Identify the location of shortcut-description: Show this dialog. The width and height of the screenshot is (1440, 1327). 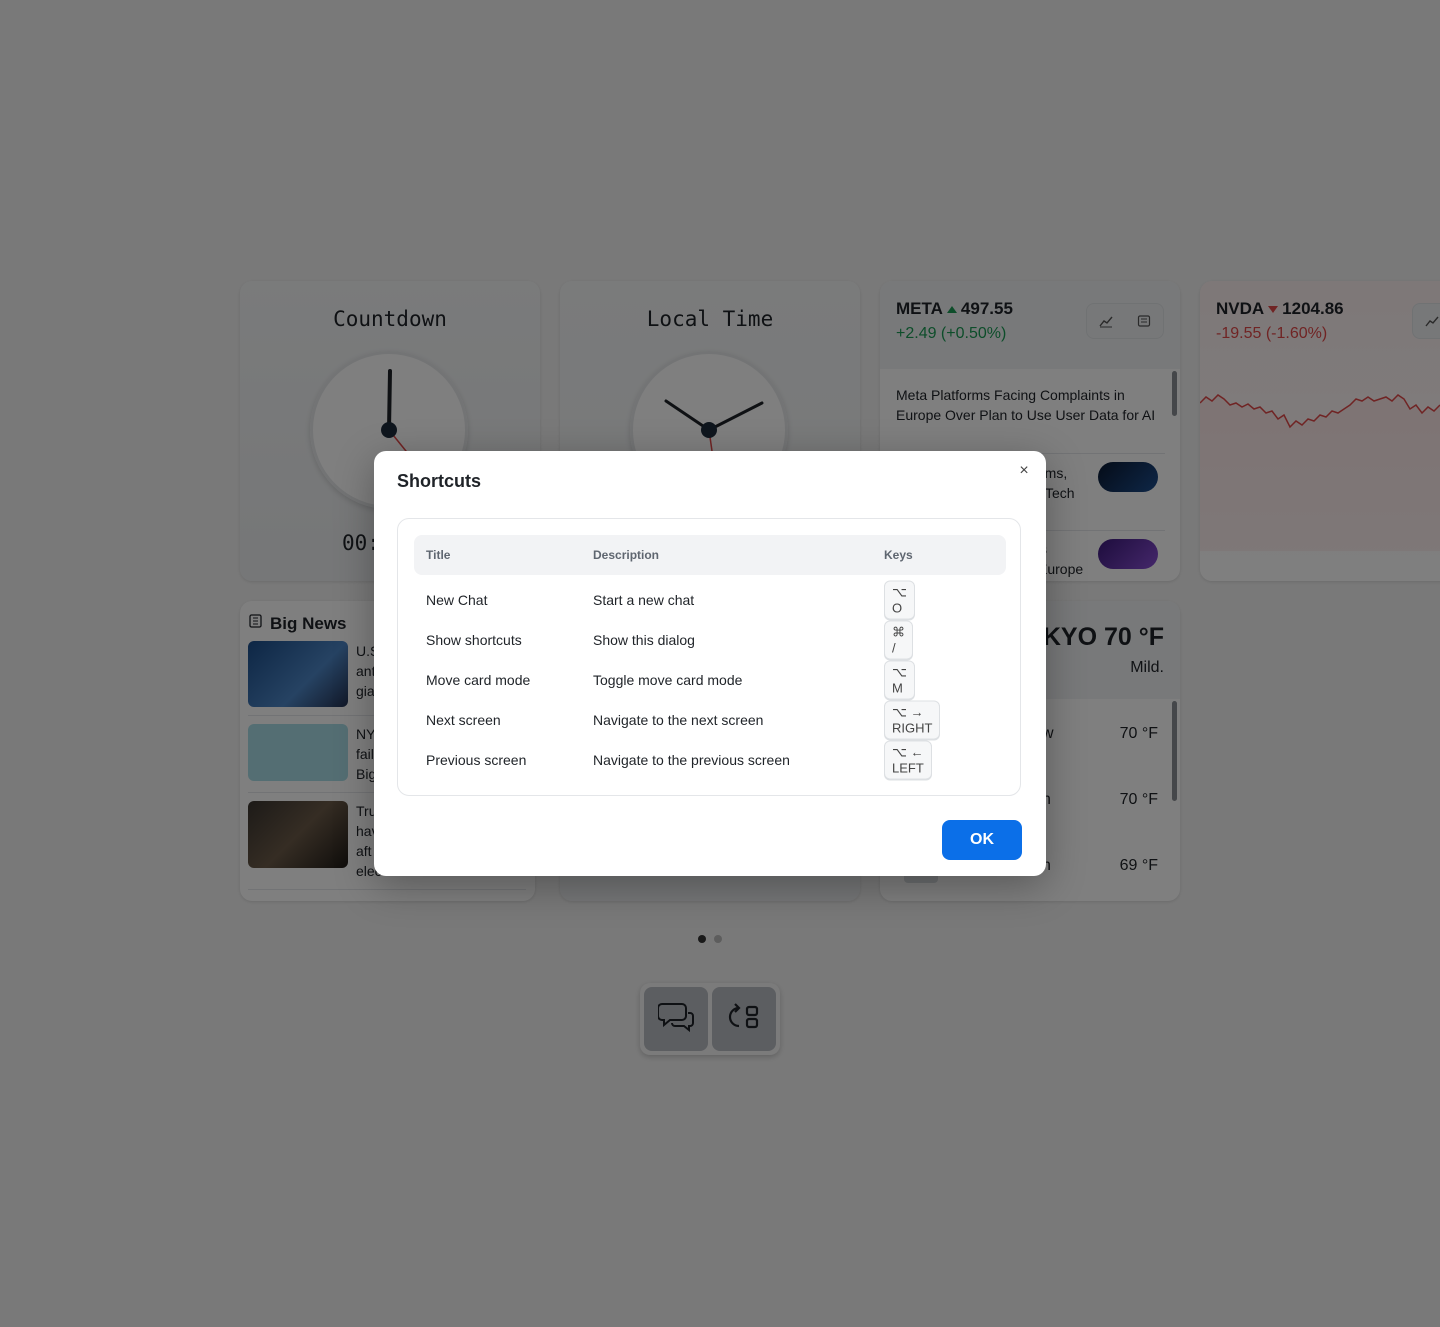
(644, 640).